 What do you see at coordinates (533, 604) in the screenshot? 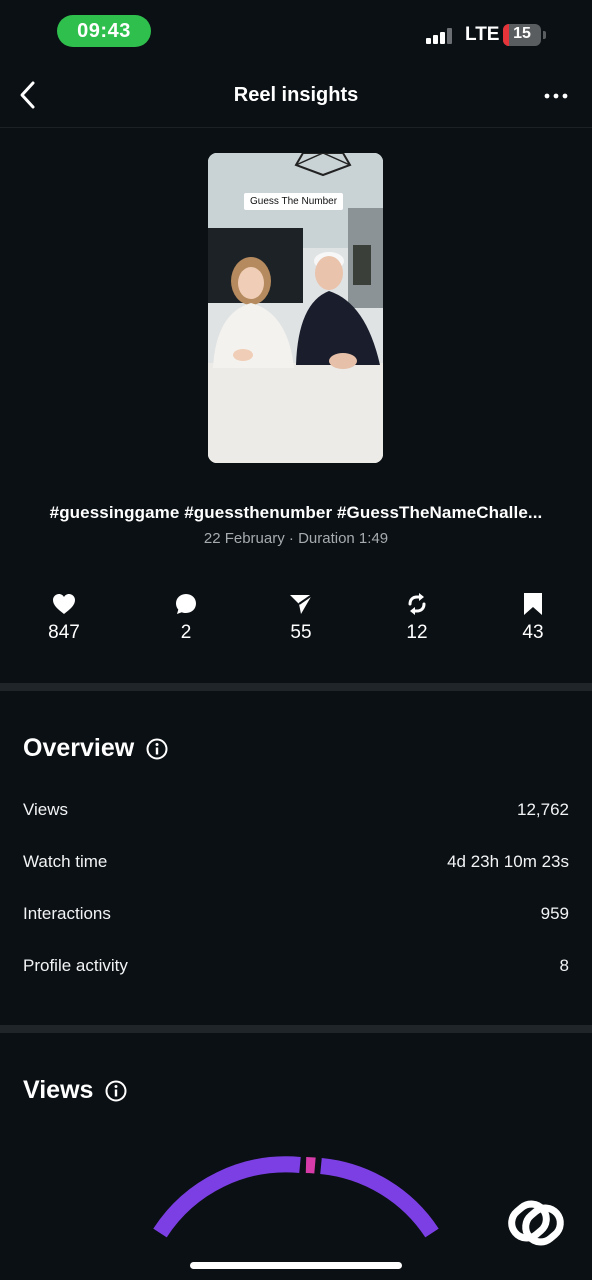
I see `bookmark-icon` at bounding box center [533, 604].